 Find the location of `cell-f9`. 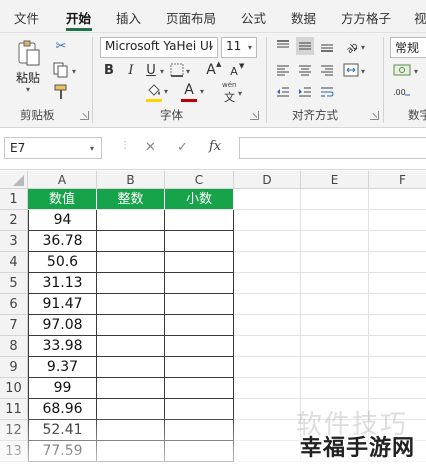

cell-f9 is located at coordinates (397, 367).